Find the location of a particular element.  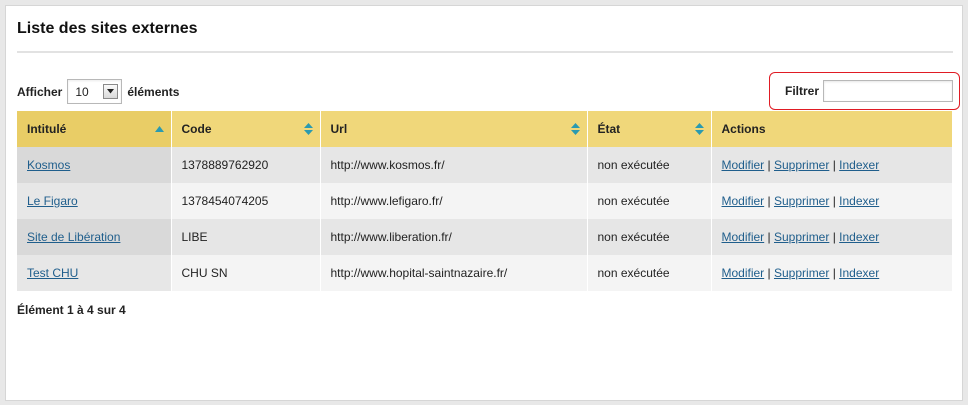

column-header-intitule: Intitulé is located at coordinates (94, 129).